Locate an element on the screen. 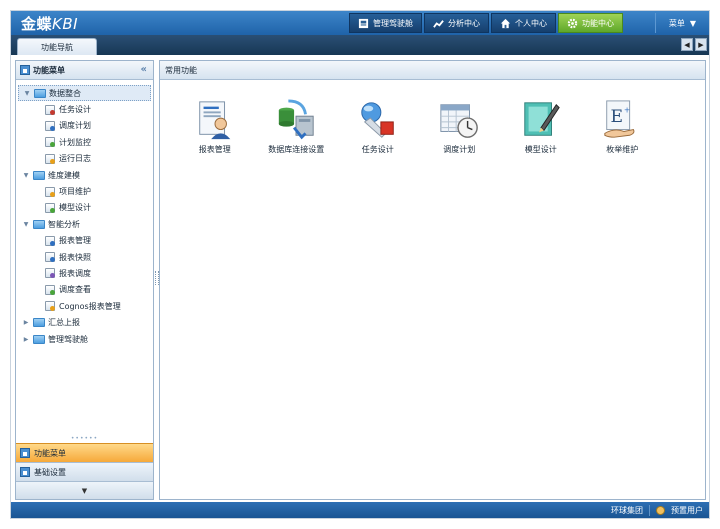 The height and width of the screenshot is (529, 720). nav-functions: 功能中心 is located at coordinates (590, 23).